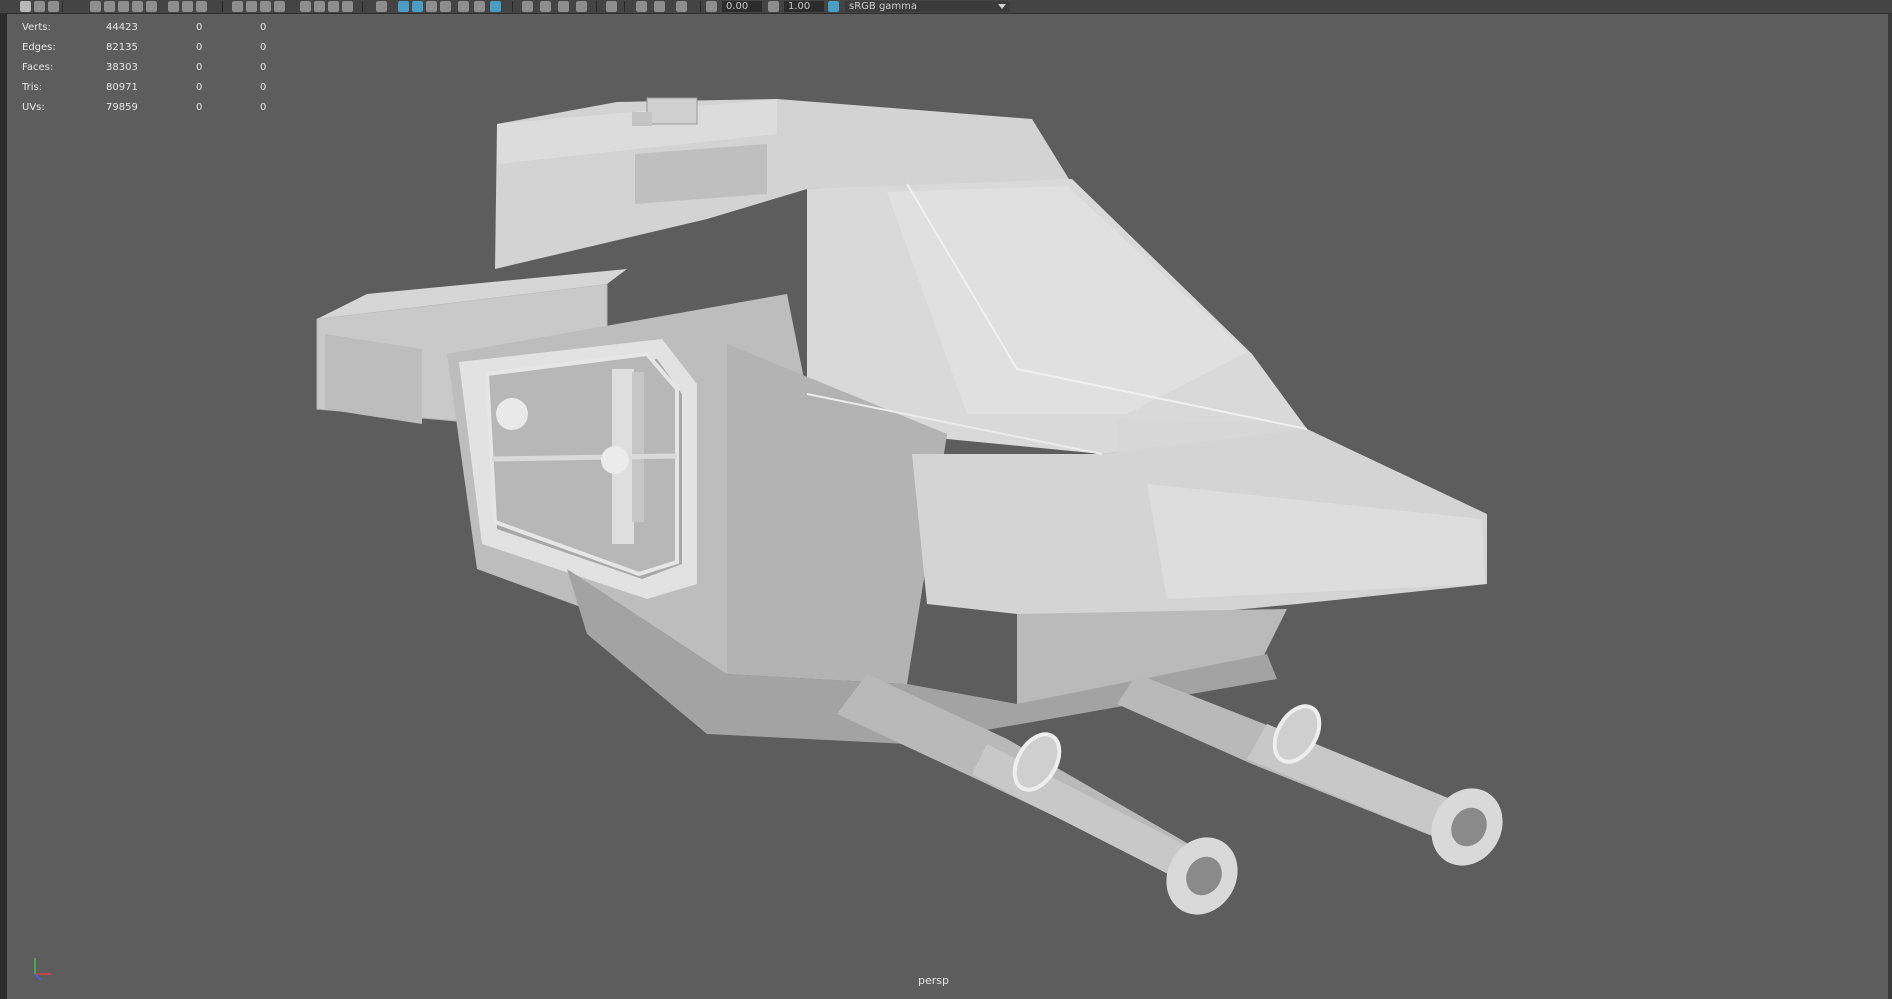  Describe the element at coordinates (479, 6) in the screenshot. I see `shadows-icon` at that location.